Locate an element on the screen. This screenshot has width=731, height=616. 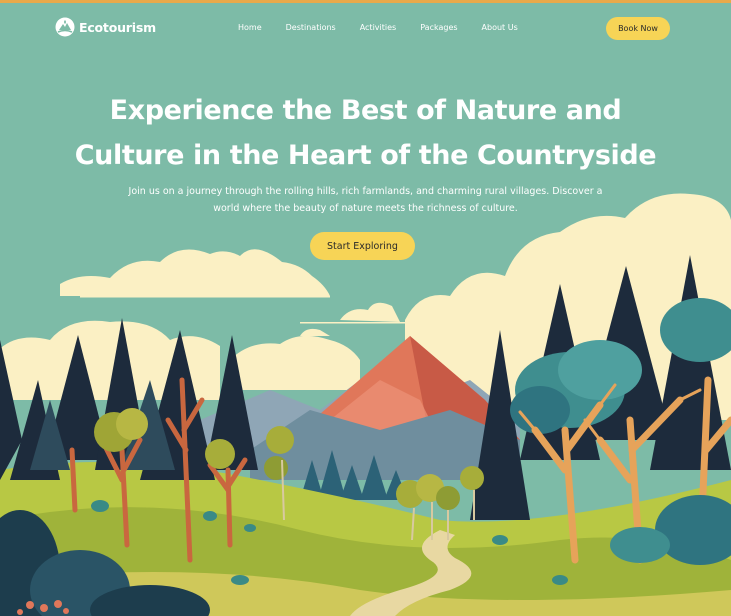
hero-title-line-2: Culture in the Heart of the Countryside is located at coordinates (365, 155).